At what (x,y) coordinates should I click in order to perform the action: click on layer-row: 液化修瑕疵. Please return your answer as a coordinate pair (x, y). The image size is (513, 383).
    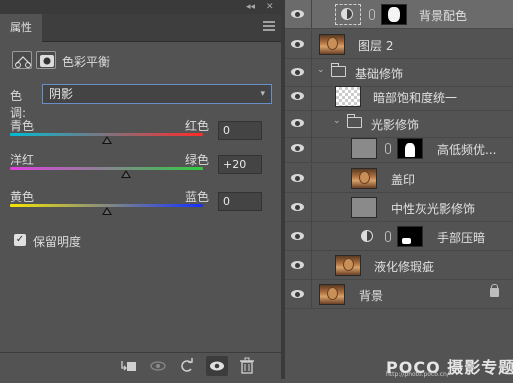
    Looking at the image, I should click on (399, 265).